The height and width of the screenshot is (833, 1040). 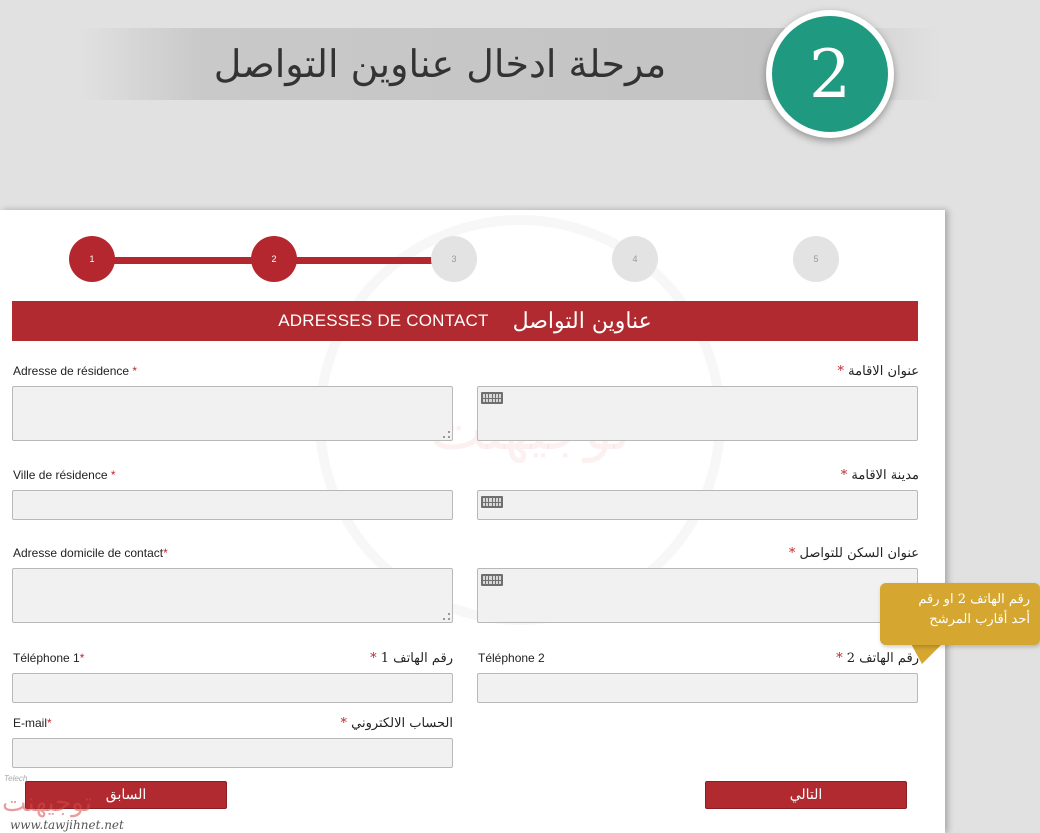 What do you see at coordinates (816, 259) in the screenshot?
I see `stepper-step-5: 5` at bounding box center [816, 259].